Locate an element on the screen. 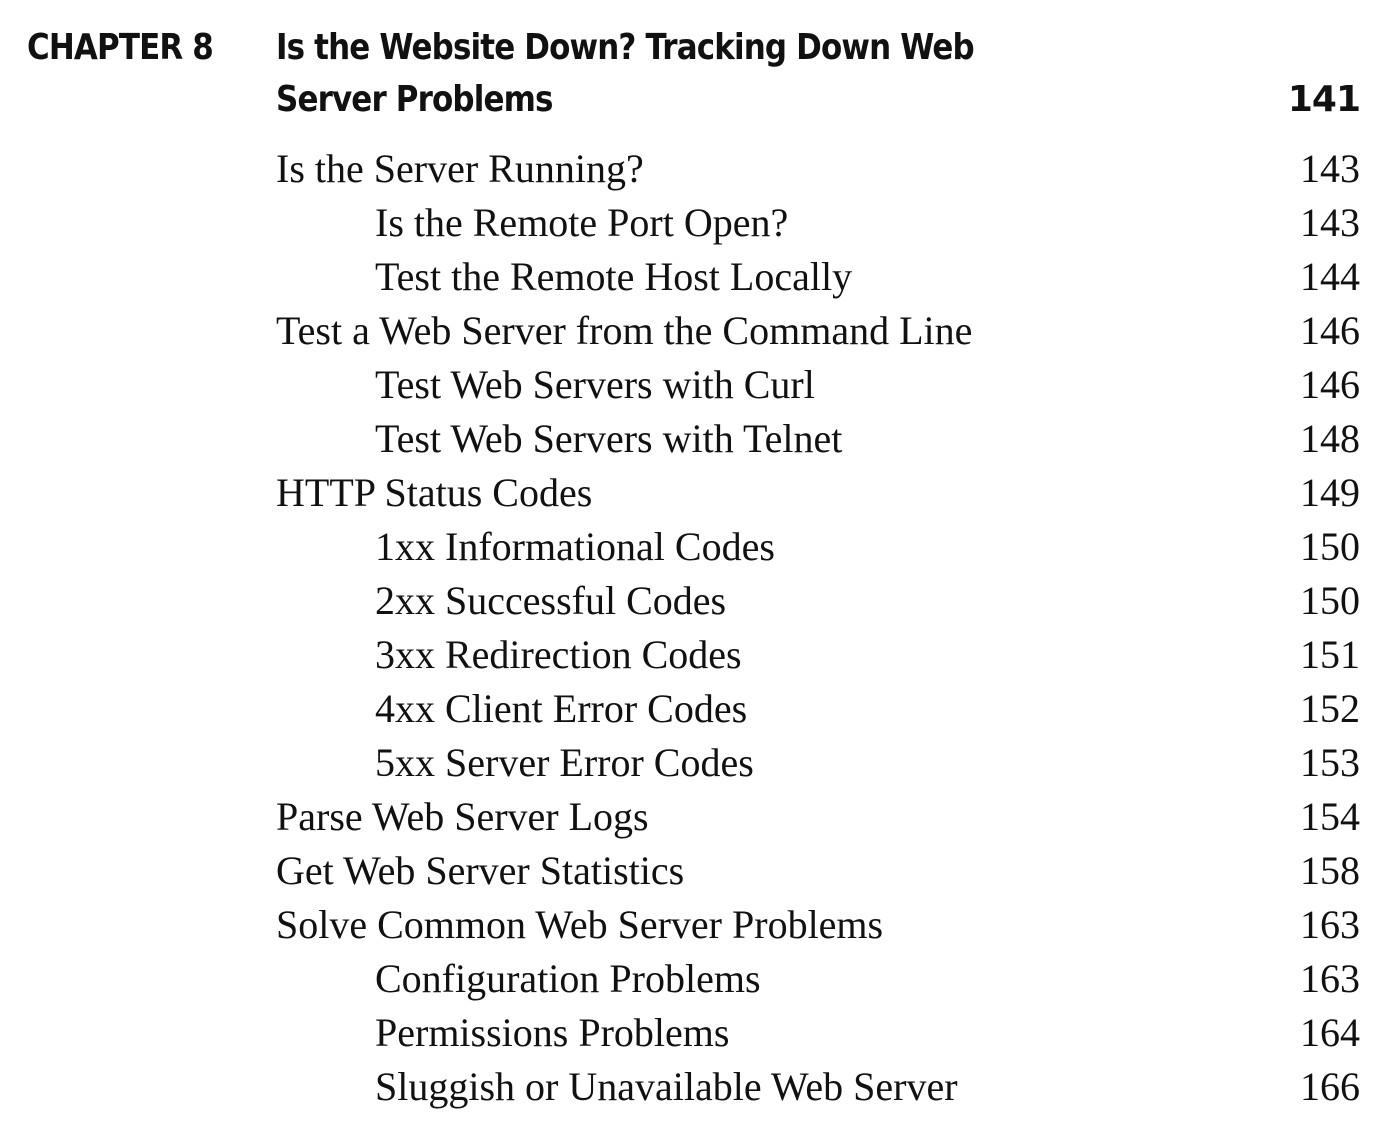 This screenshot has width=1374, height=1138. toc-entry-page: 154 is located at coordinates (1330, 816).